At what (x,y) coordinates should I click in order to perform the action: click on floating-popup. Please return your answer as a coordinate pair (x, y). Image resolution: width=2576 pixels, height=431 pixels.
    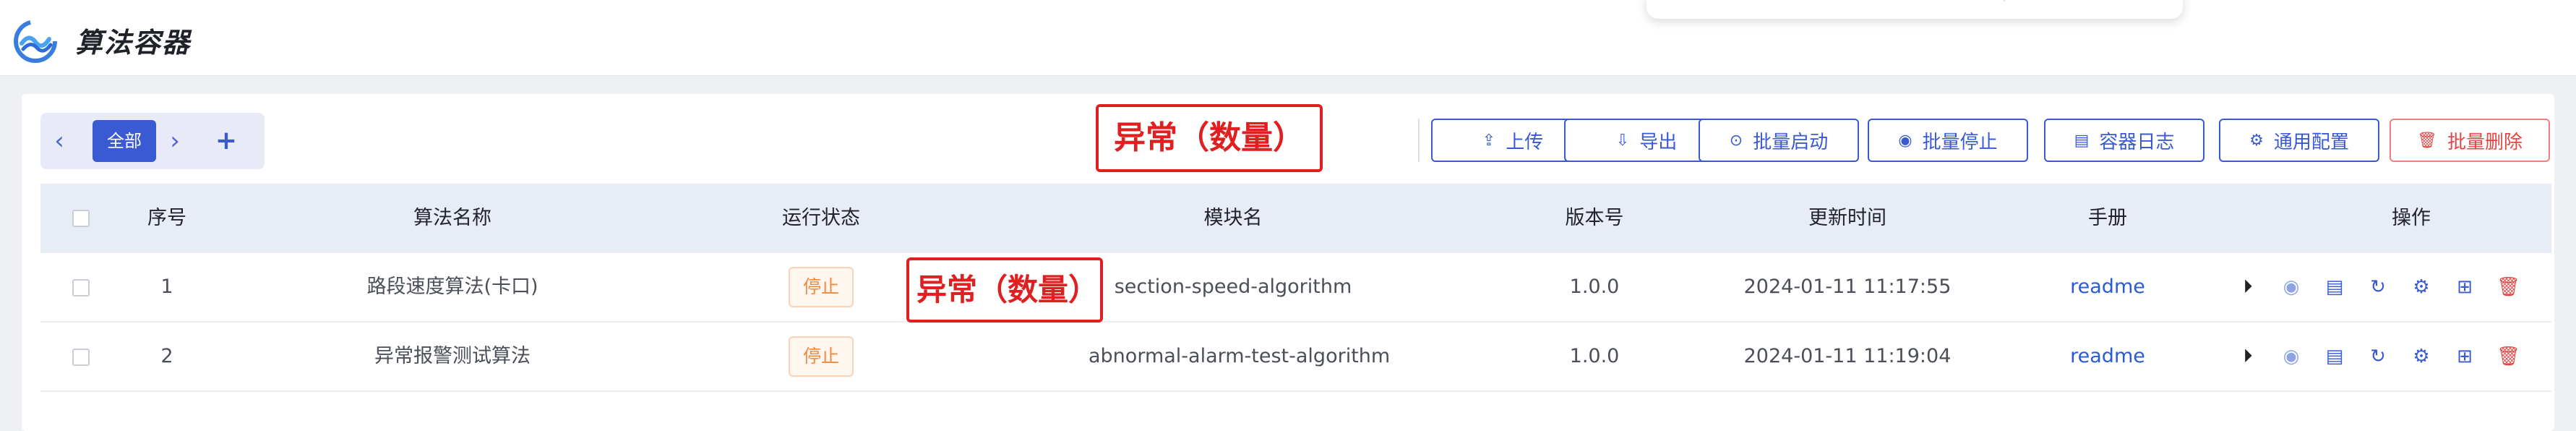
    Looking at the image, I should click on (1915, 9).